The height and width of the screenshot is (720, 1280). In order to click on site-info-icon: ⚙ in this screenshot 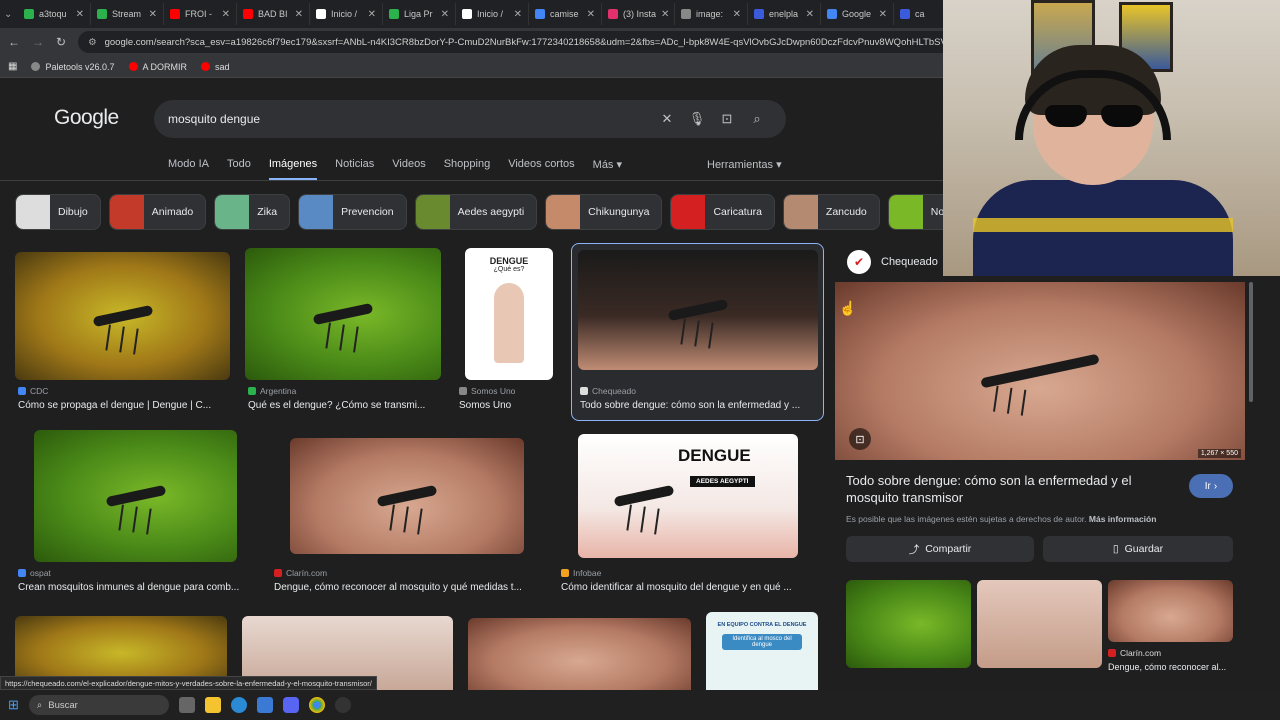, I will do `click(92, 42)`.